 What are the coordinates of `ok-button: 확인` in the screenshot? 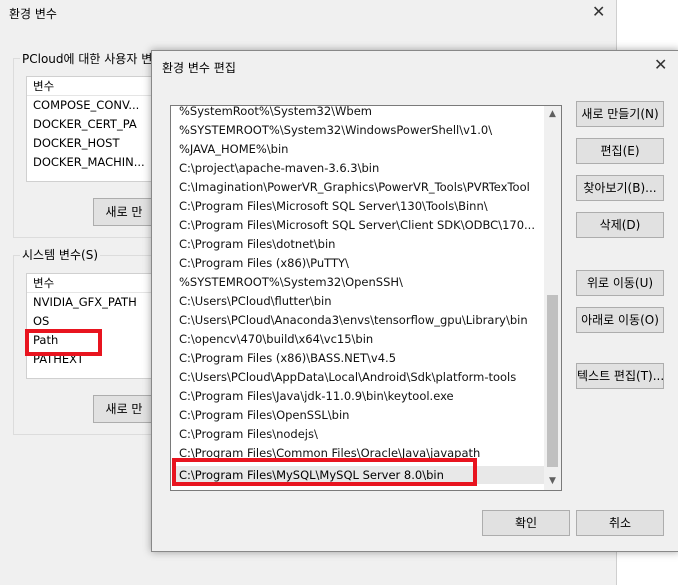 It's located at (526, 523).